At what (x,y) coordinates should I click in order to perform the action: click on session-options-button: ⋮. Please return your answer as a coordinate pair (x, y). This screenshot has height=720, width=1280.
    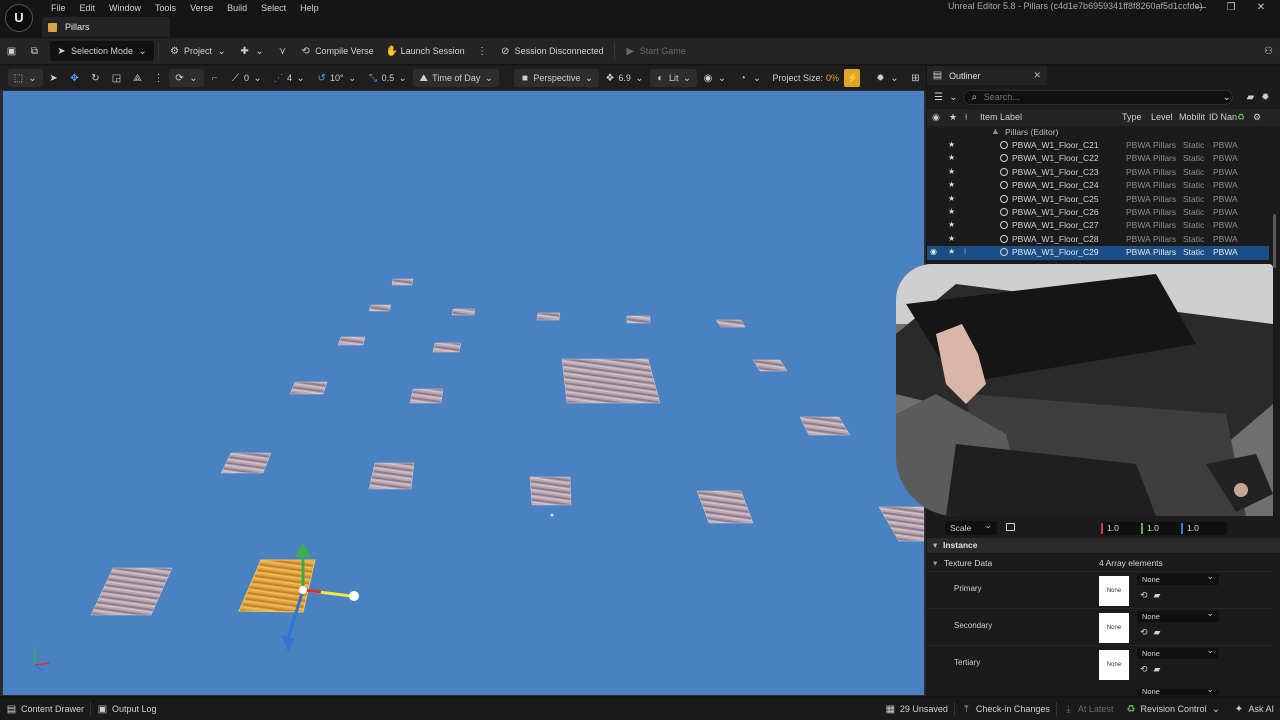
    Looking at the image, I should click on (482, 51).